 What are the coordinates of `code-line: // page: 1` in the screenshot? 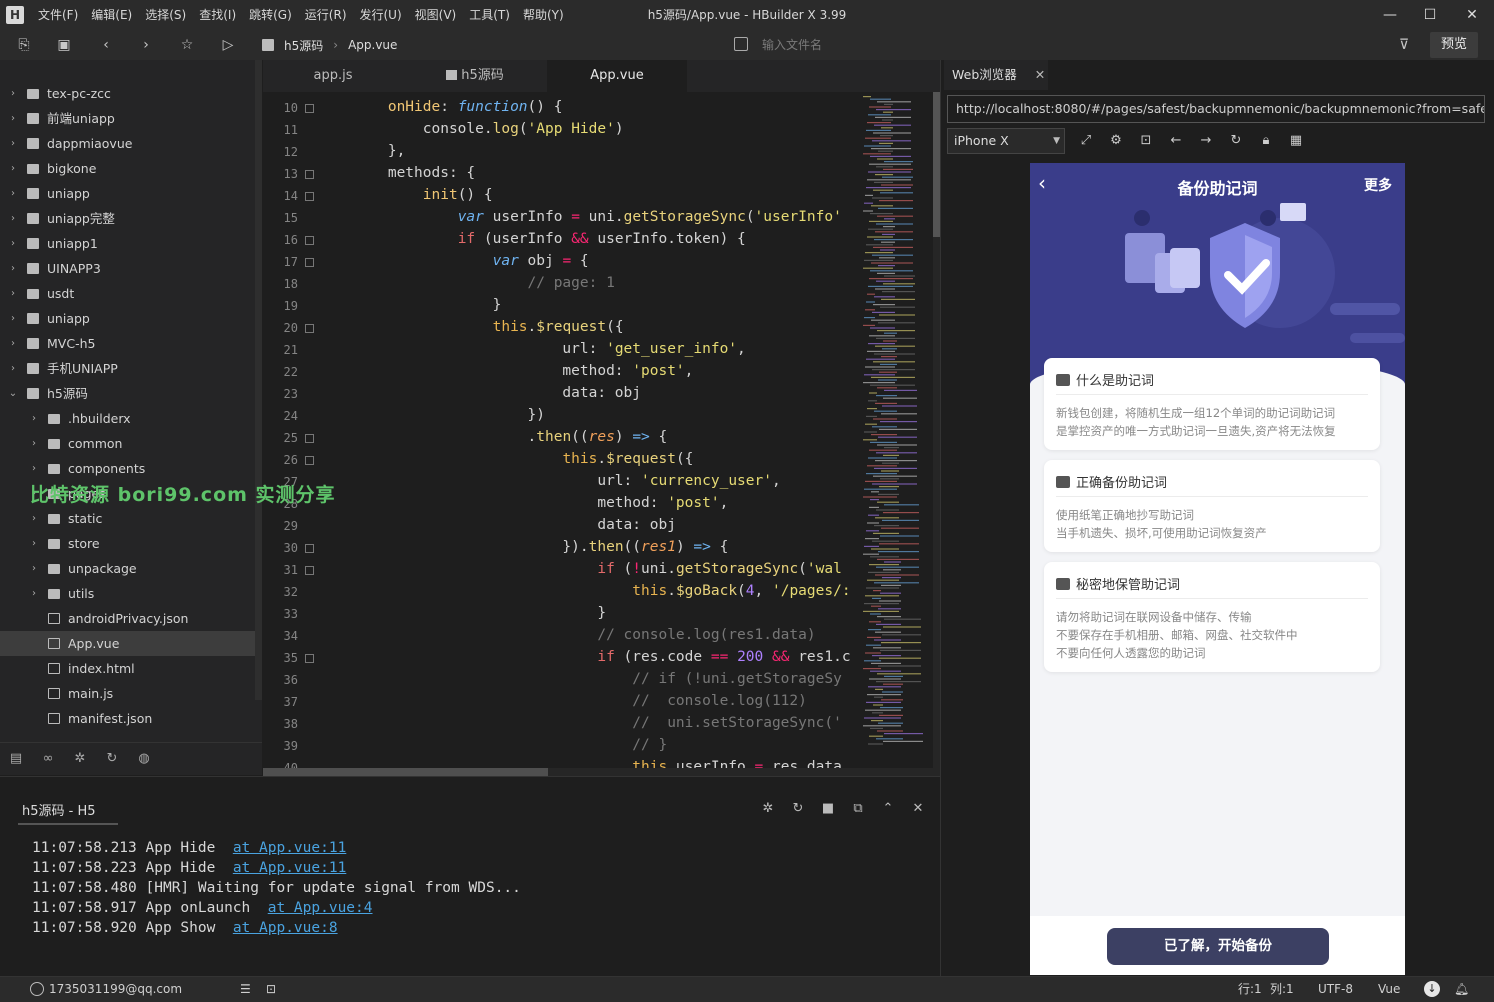 It's located at (466, 283).